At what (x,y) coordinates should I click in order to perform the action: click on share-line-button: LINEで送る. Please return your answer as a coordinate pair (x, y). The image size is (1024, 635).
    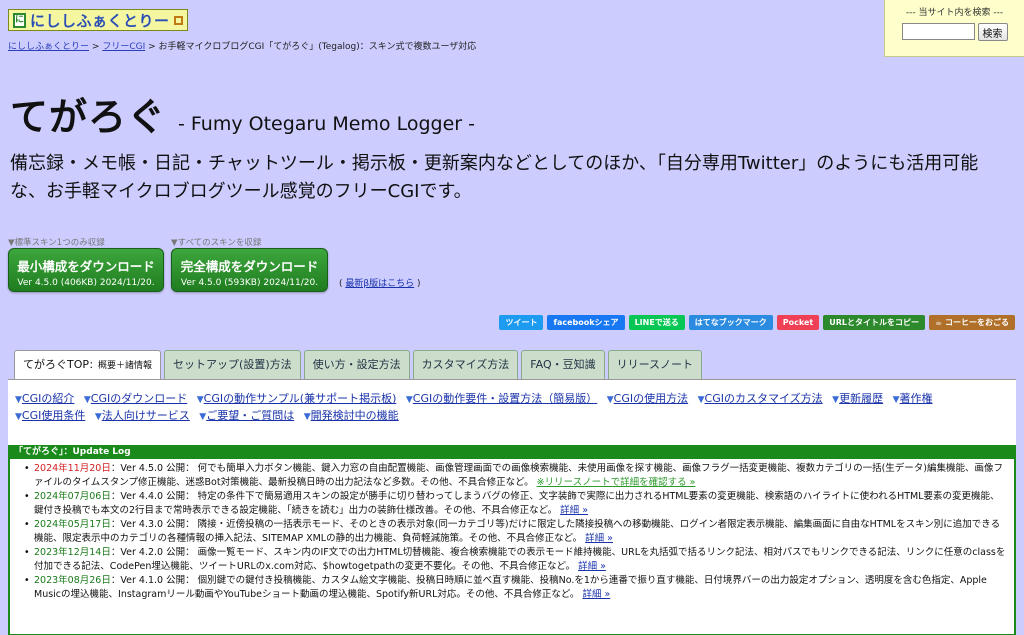
    Looking at the image, I should click on (656, 322).